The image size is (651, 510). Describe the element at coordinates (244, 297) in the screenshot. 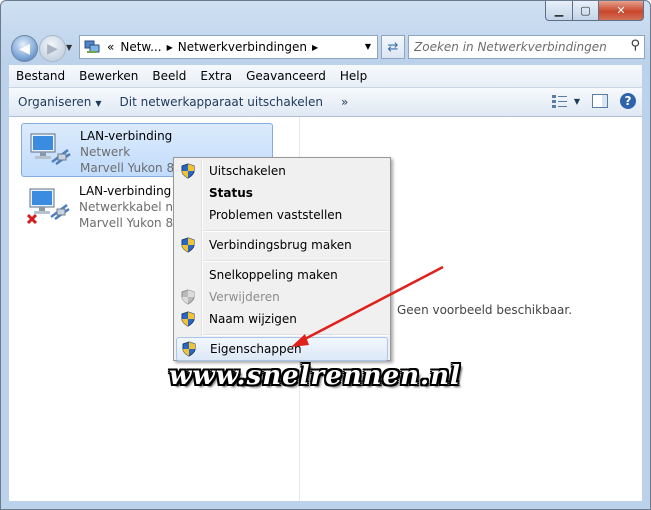

I see `menu-item-label: Verwijderen` at that location.